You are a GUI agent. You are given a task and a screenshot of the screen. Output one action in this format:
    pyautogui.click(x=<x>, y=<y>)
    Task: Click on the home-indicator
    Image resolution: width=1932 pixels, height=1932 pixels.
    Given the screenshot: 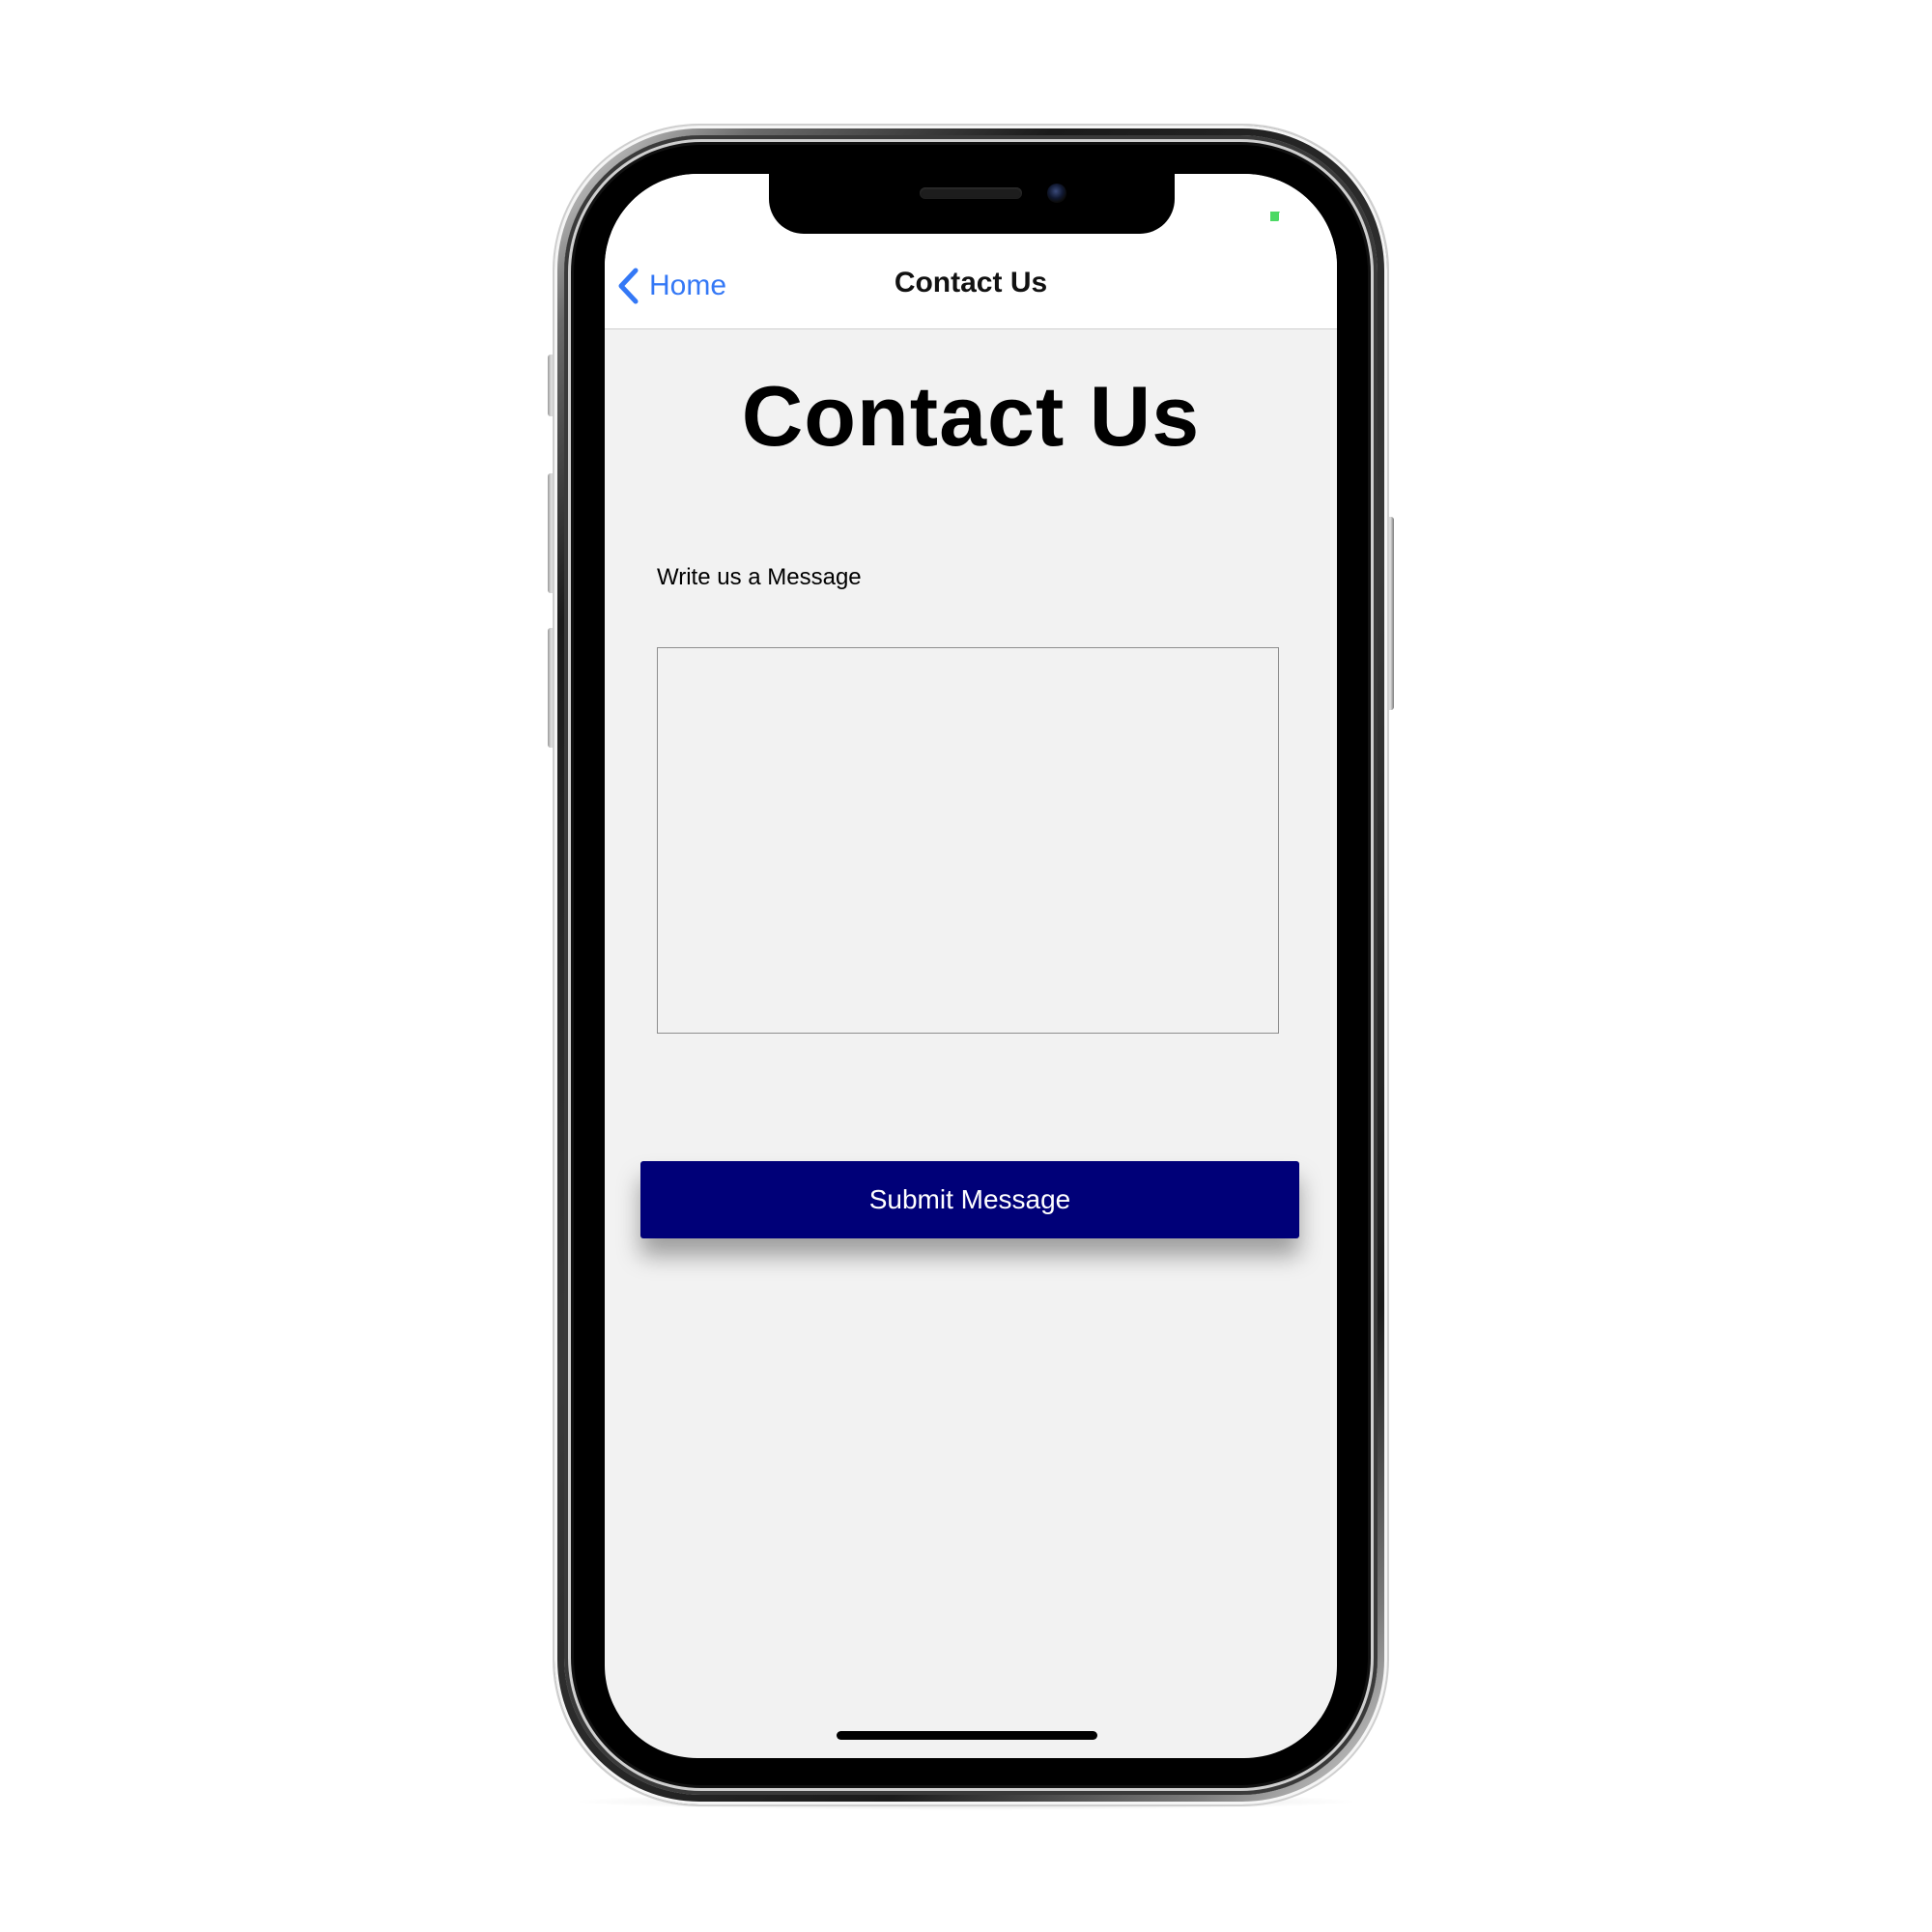 What is the action you would take?
    pyautogui.click(x=967, y=1735)
    